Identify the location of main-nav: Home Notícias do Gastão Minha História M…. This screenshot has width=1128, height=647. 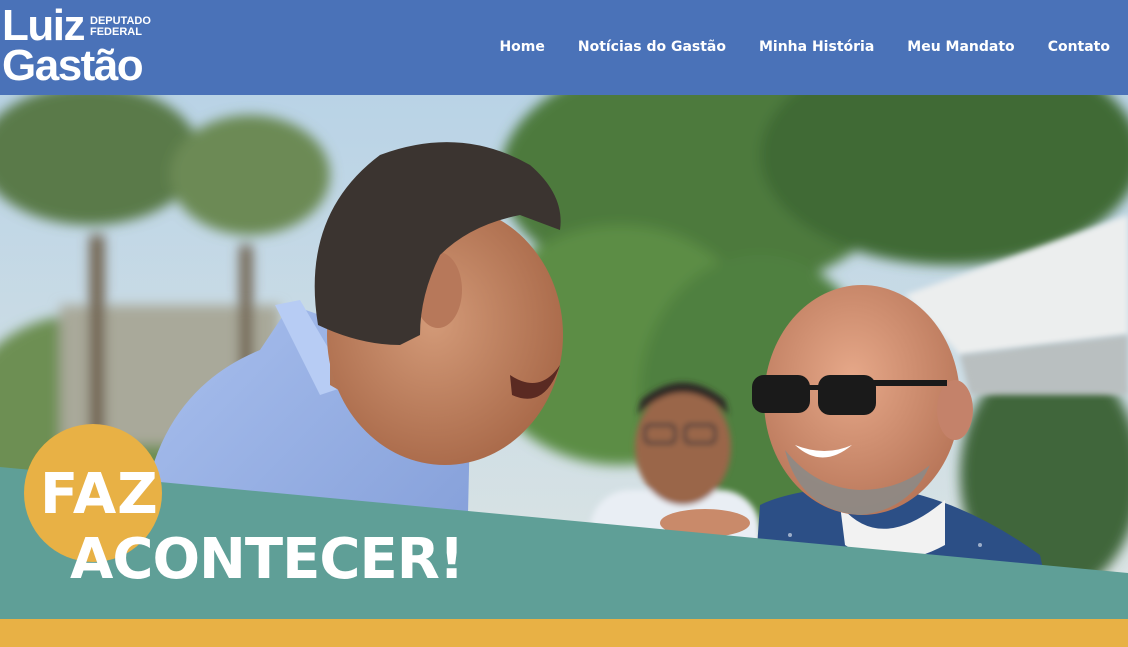
(804, 47).